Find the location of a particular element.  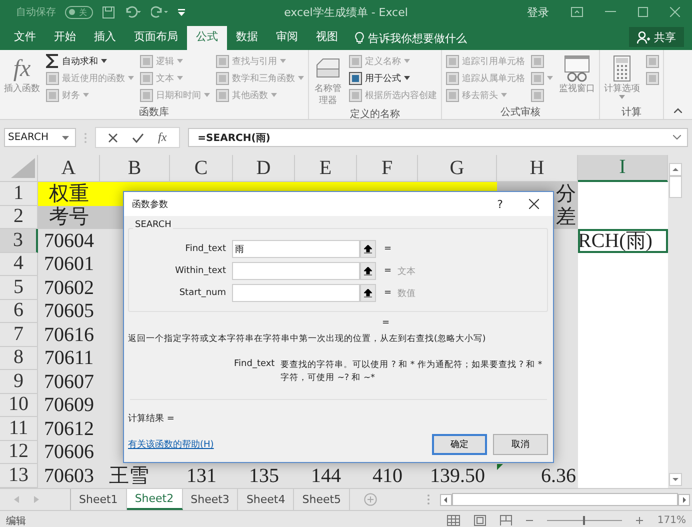

ribbon-tab: 视图 is located at coordinates (327, 38).